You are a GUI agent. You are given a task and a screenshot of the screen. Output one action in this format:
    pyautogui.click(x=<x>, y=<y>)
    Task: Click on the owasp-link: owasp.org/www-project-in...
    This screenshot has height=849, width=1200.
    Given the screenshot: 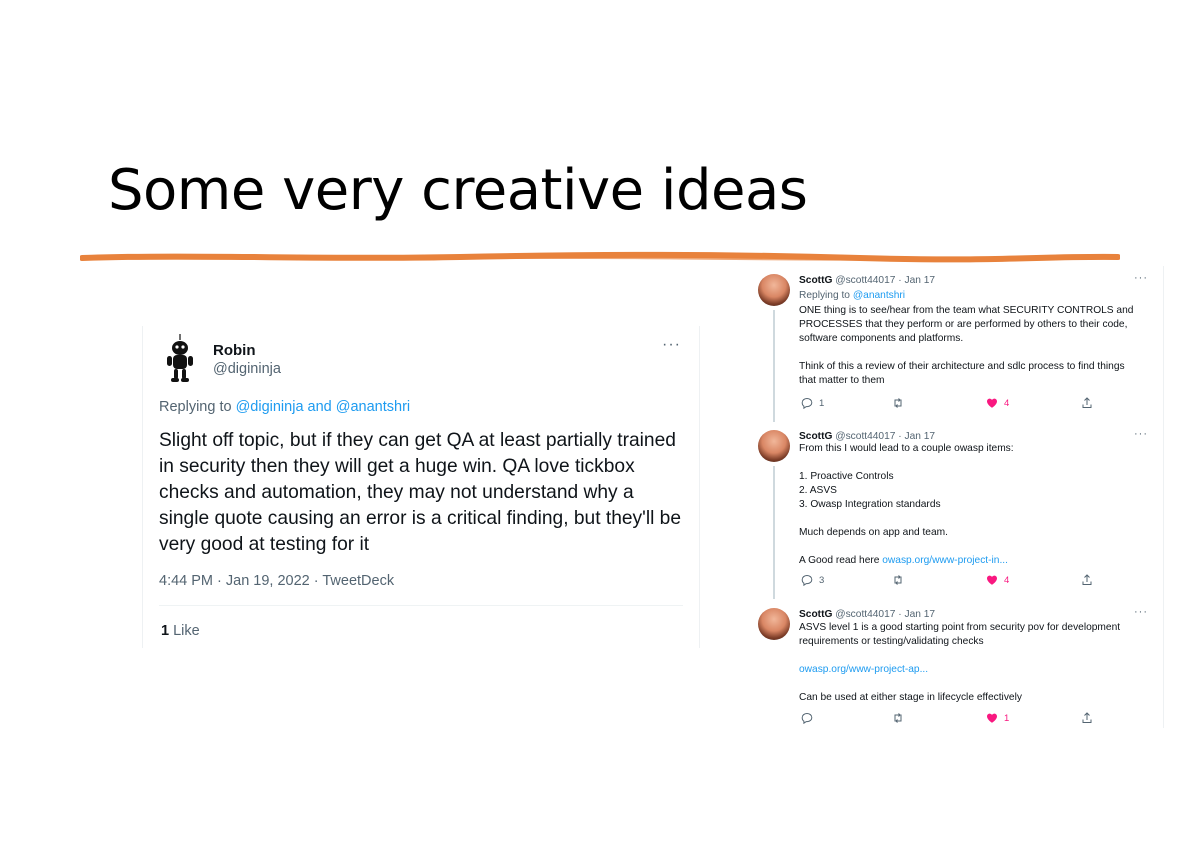 What is the action you would take?
    pyautogui.click(x=945, y=560)
    